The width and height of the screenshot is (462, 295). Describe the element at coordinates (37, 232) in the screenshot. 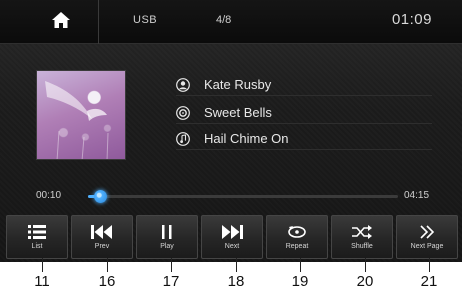

I see `list-icon` at that location.